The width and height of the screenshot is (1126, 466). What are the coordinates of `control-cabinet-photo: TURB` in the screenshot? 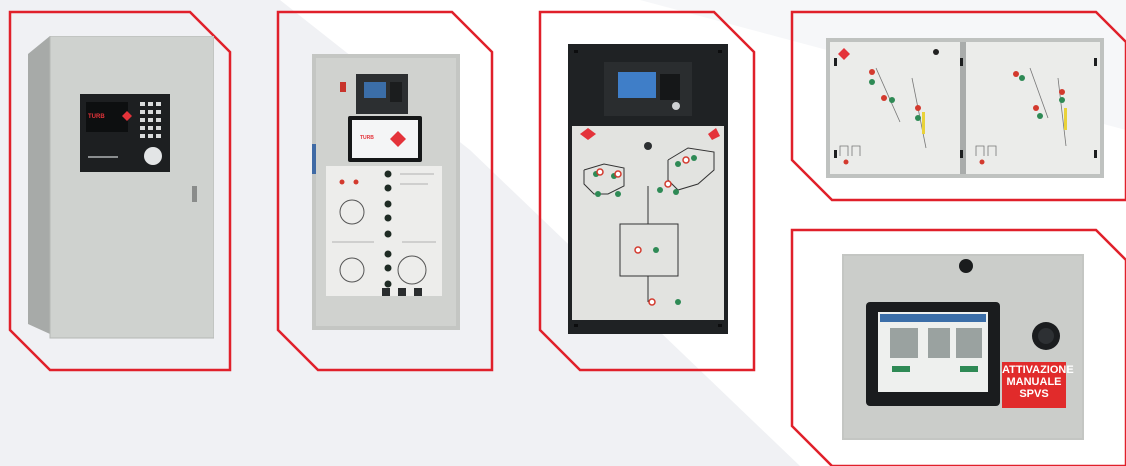 It's located at (386, 192).